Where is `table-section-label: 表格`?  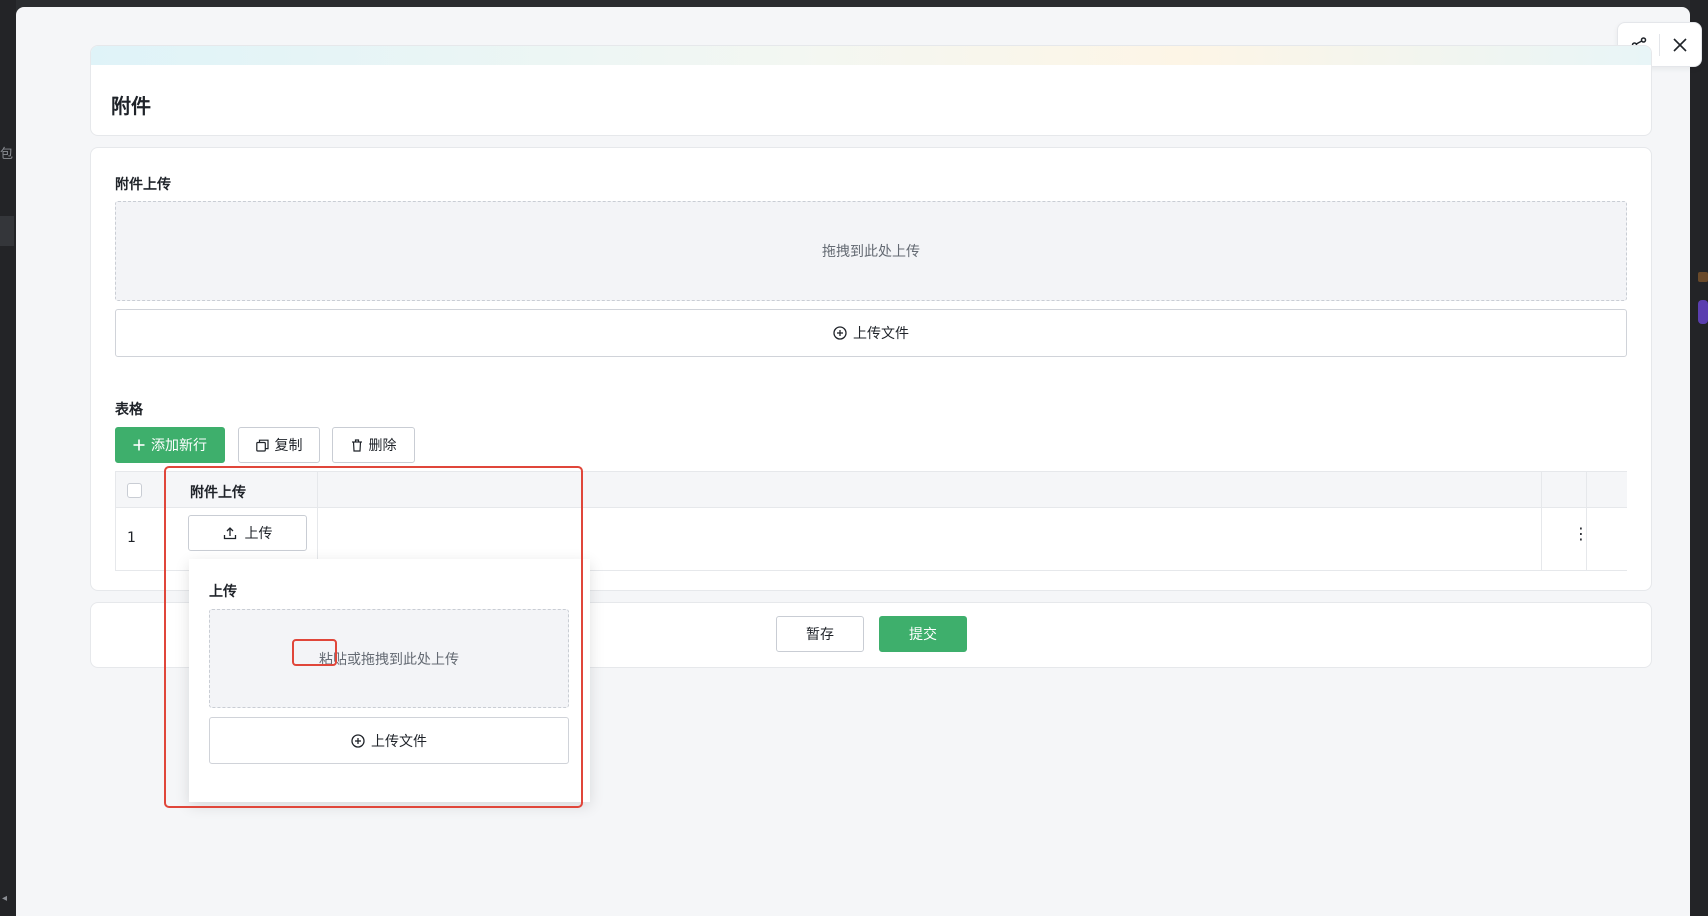
table-section-label: 表格 is located at coordinates (129, 410).